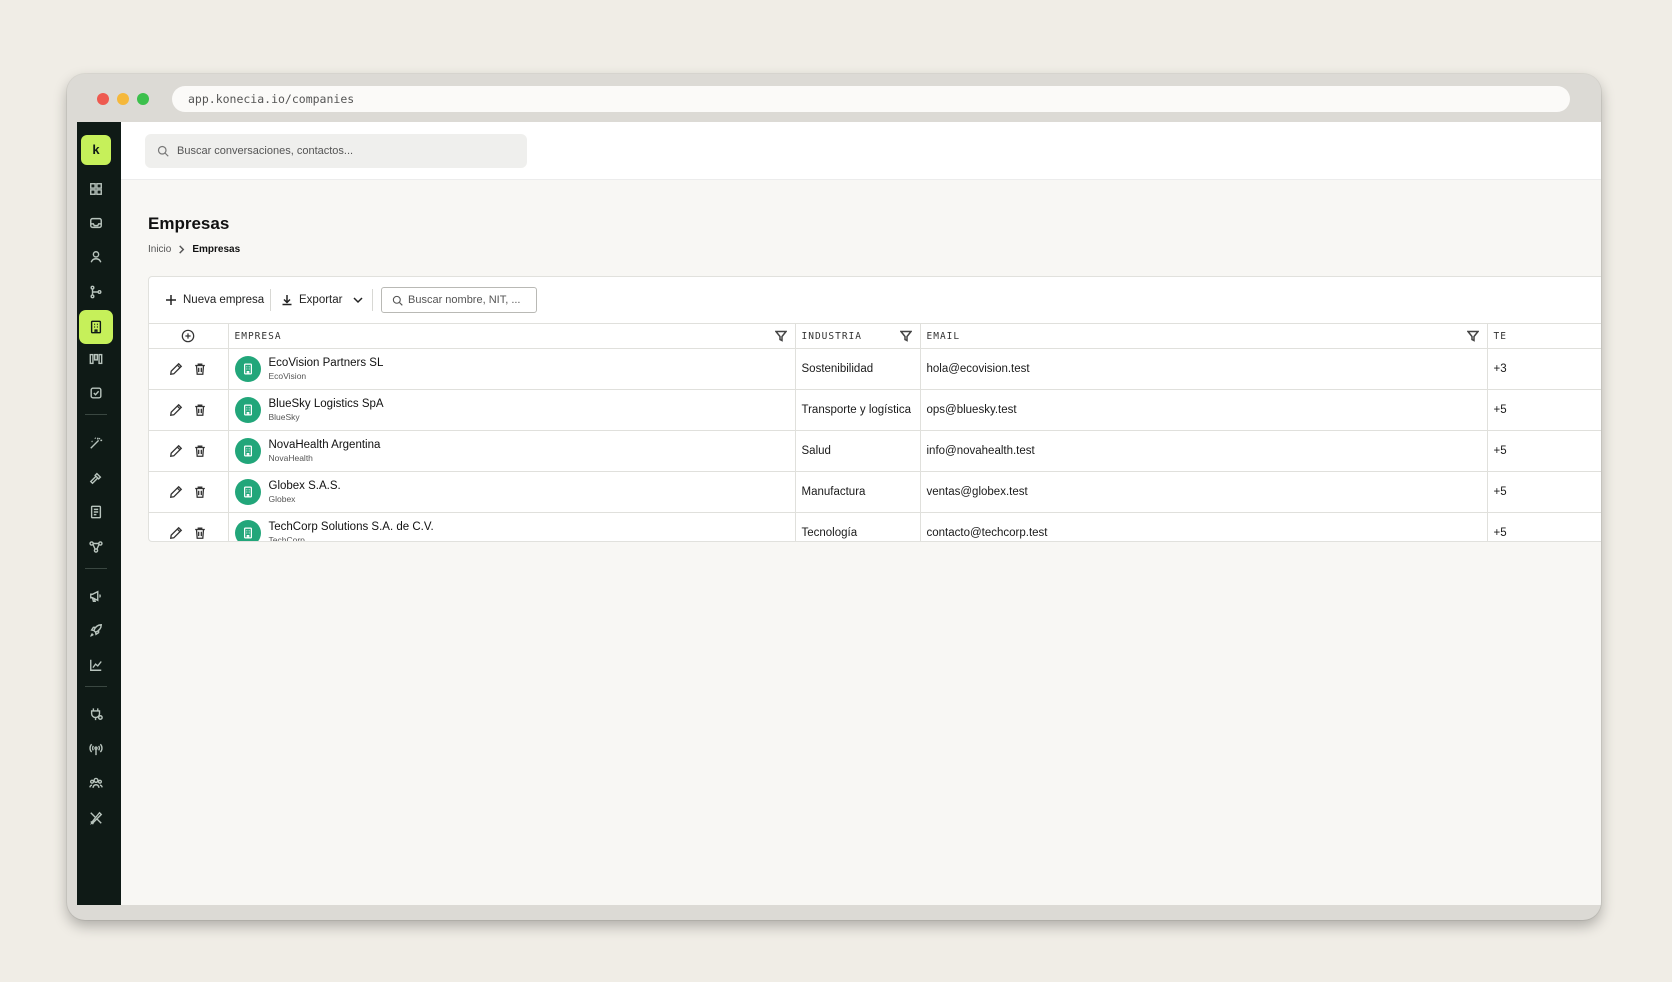 The height and width of the screenshot is (982, 1672). Describe the element at coordinates (1543, 369) in the screenshot. I see `company-phone: +3` at that location.